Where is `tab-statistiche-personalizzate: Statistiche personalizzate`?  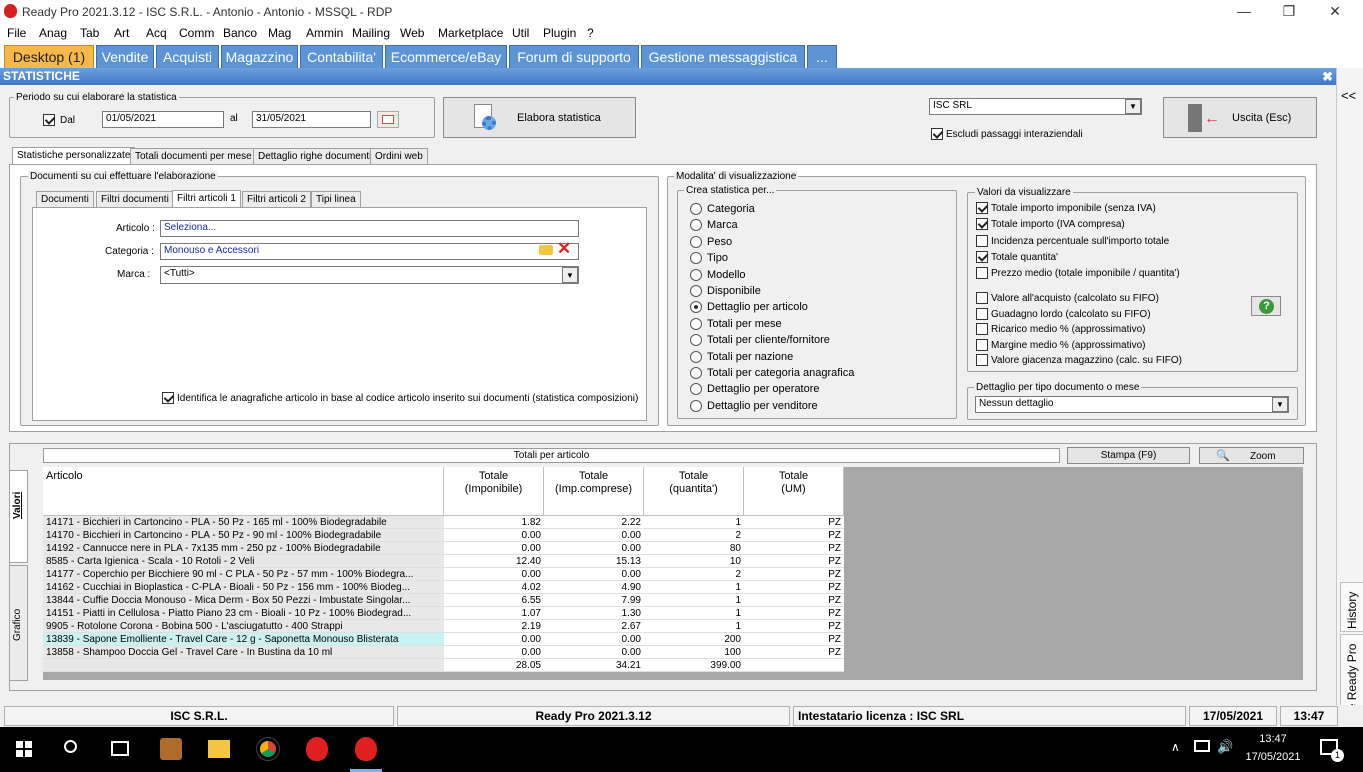 tab-statistiche-personalizzate: Statistiche personalizzate is located at coordinates (74, 155).